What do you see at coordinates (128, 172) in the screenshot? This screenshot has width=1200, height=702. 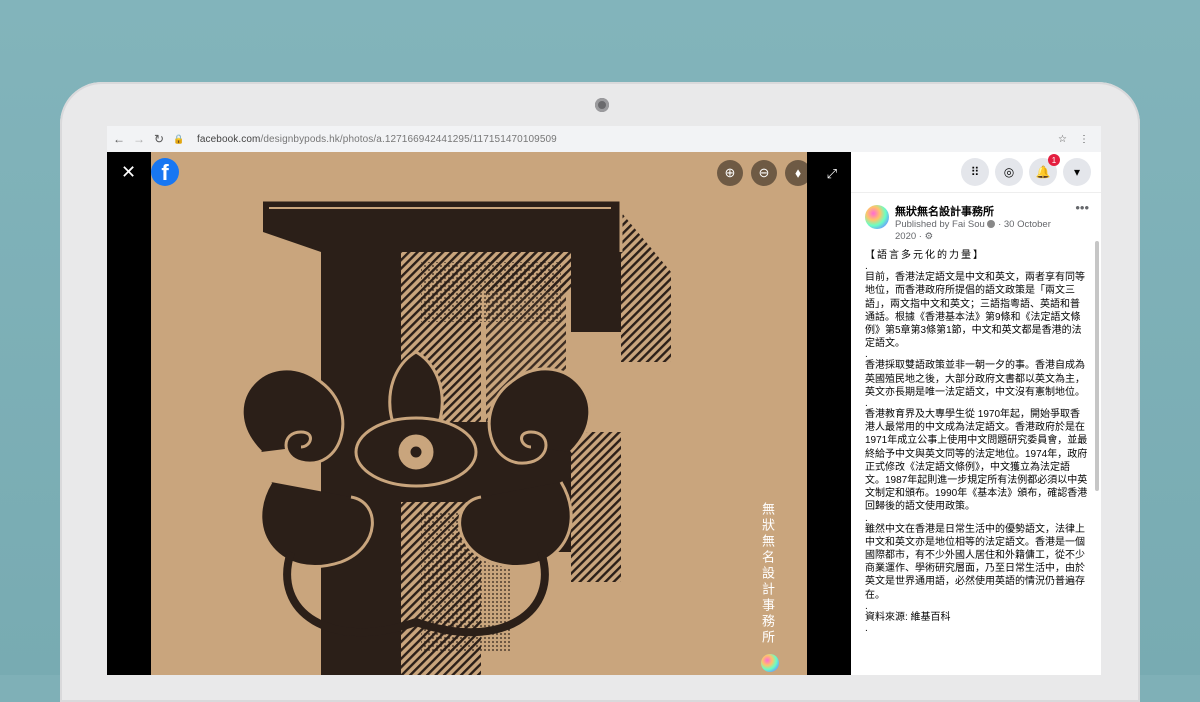 I see `close-icon: ✕` at bounding box center [128, 172].